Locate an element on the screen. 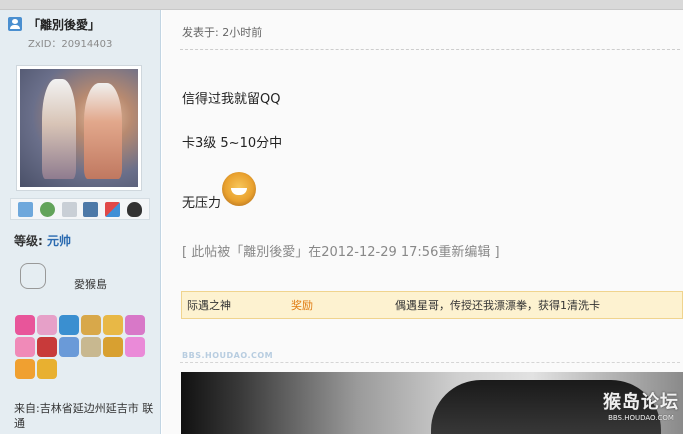 This screenshot has height=434, width=683. username: 「離別後愛」 is located at coordinates (64, 24).